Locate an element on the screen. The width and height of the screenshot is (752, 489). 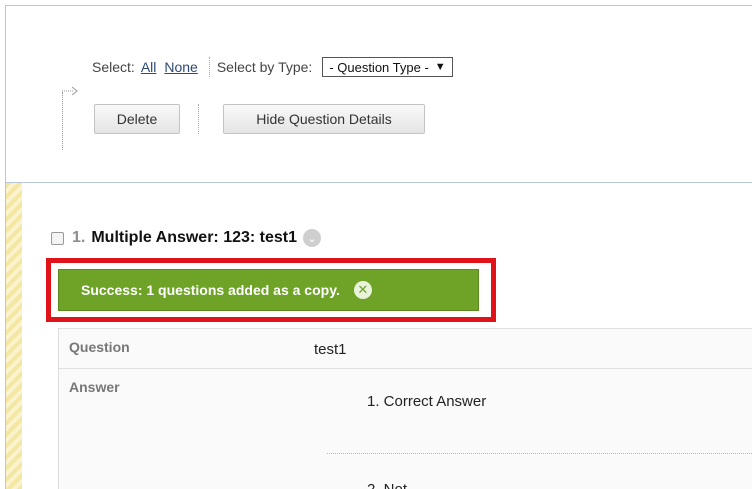
answer-label: Answer is located at coordinates (94, 387).